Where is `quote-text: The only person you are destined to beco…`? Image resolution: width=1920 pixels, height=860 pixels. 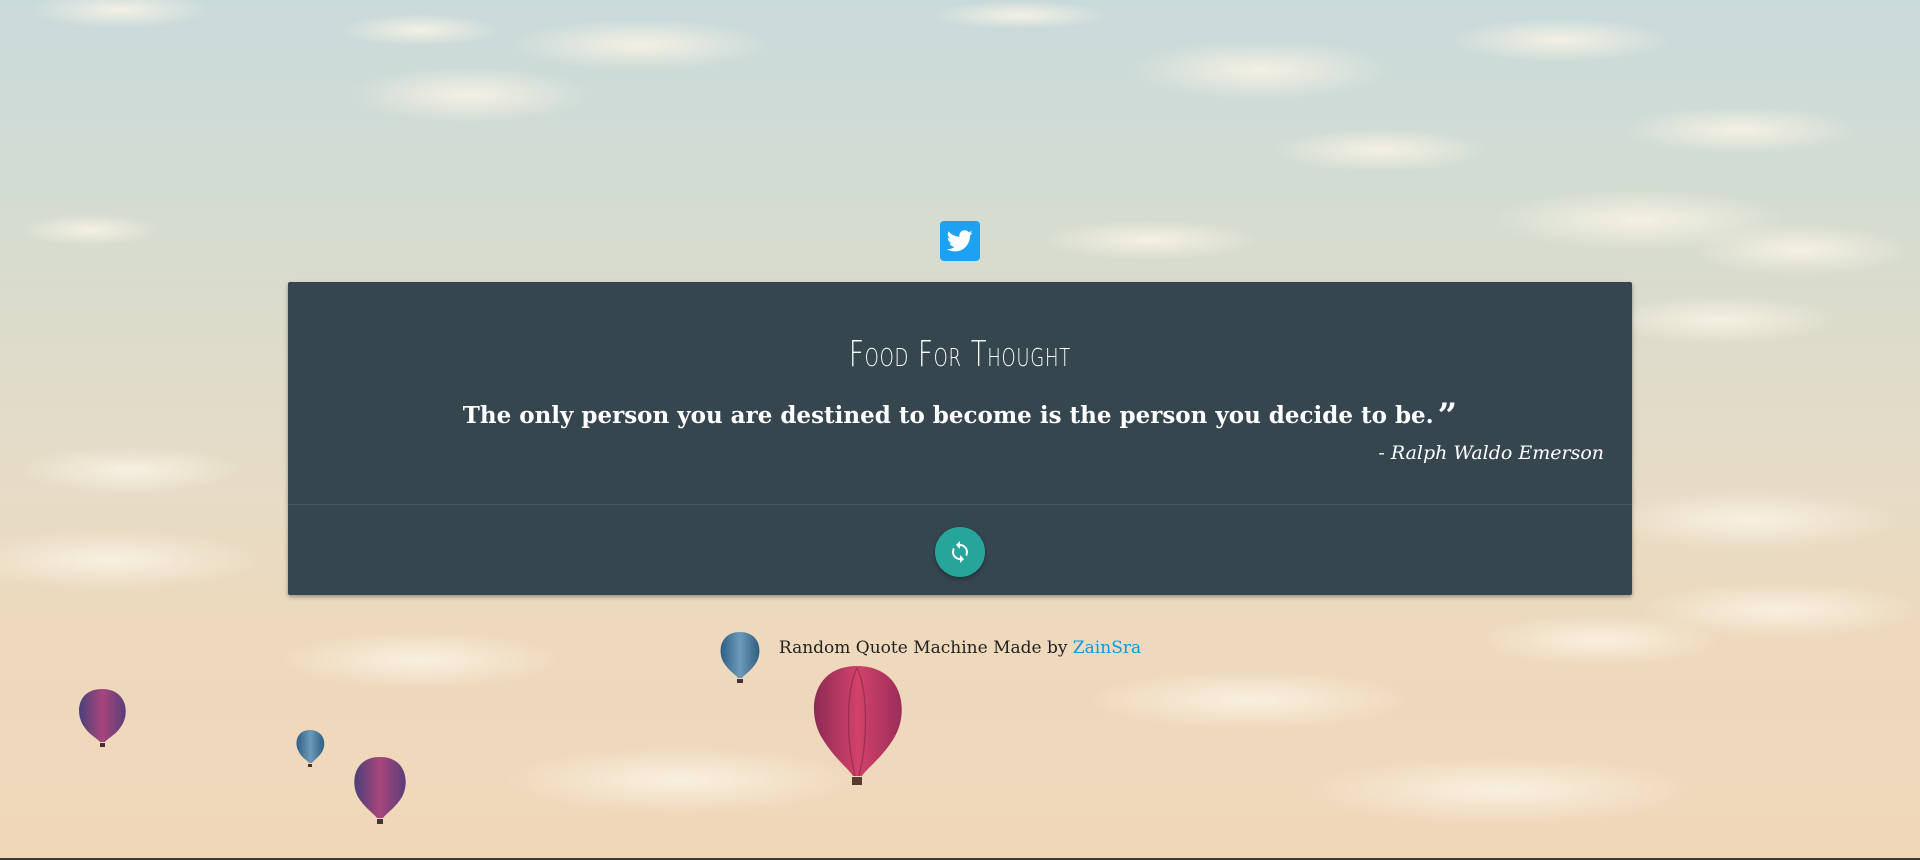 quote-text: The only person you are destined to beco… is located at coordinates (960, 419).